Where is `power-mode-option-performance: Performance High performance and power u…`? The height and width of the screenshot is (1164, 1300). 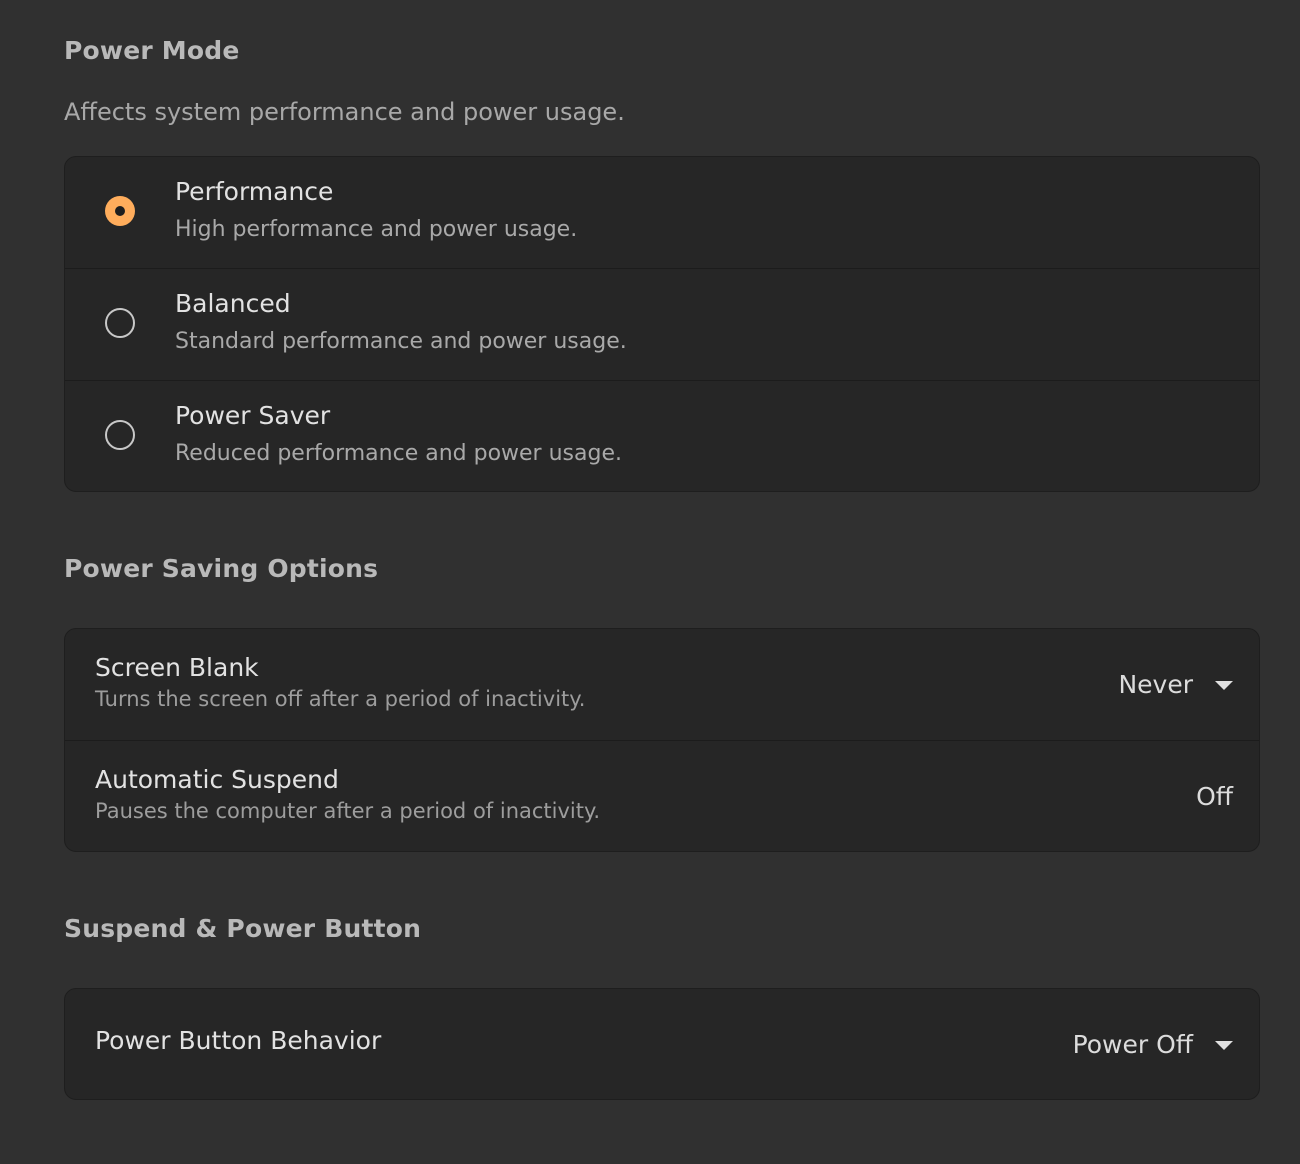
power-mode-option-performance: Performance High performance and power u… is located at coordinates (662, 213).